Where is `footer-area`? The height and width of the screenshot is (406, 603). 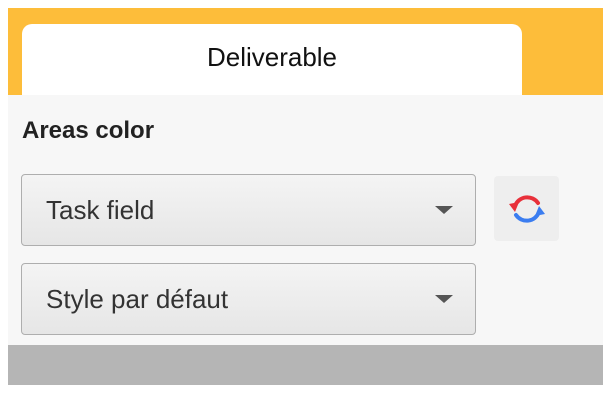 footer-area is located at coordinates (305, 395).